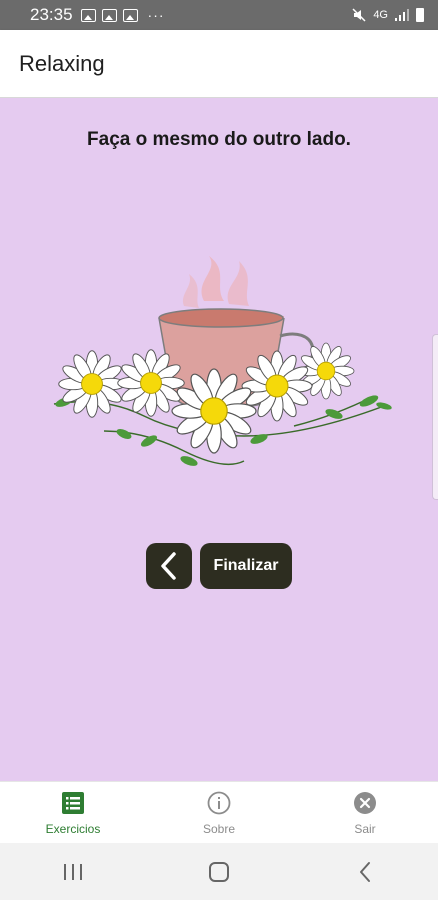 This screenshot has height=900, width=438. I want to click on status-time: 23:35, so click(51, 14).